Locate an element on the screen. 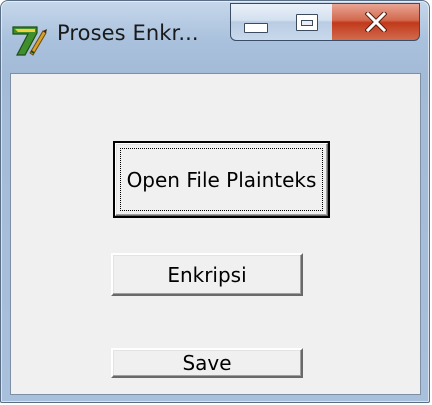 Image resolution: width=432 pixels, height=405 pixels. close-icon is located at coordinates (375, 22).